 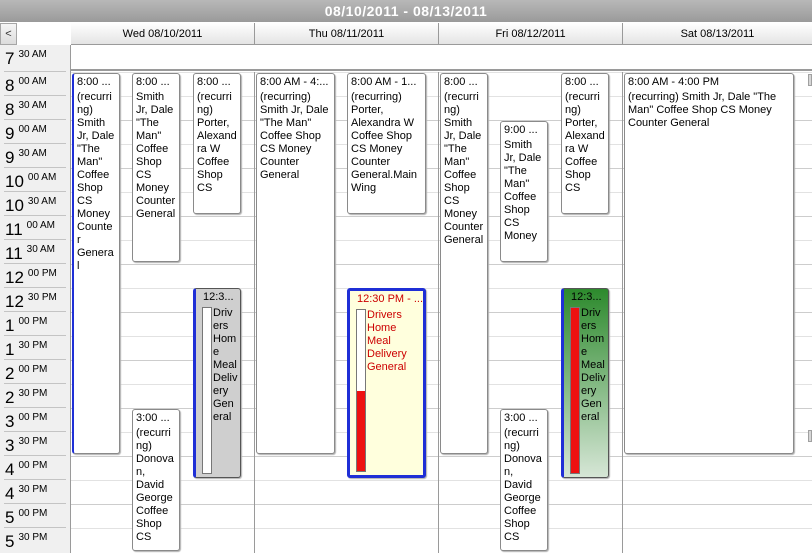 I want to click on scrollbar-bottom-handle, so click(x=810, y=436).